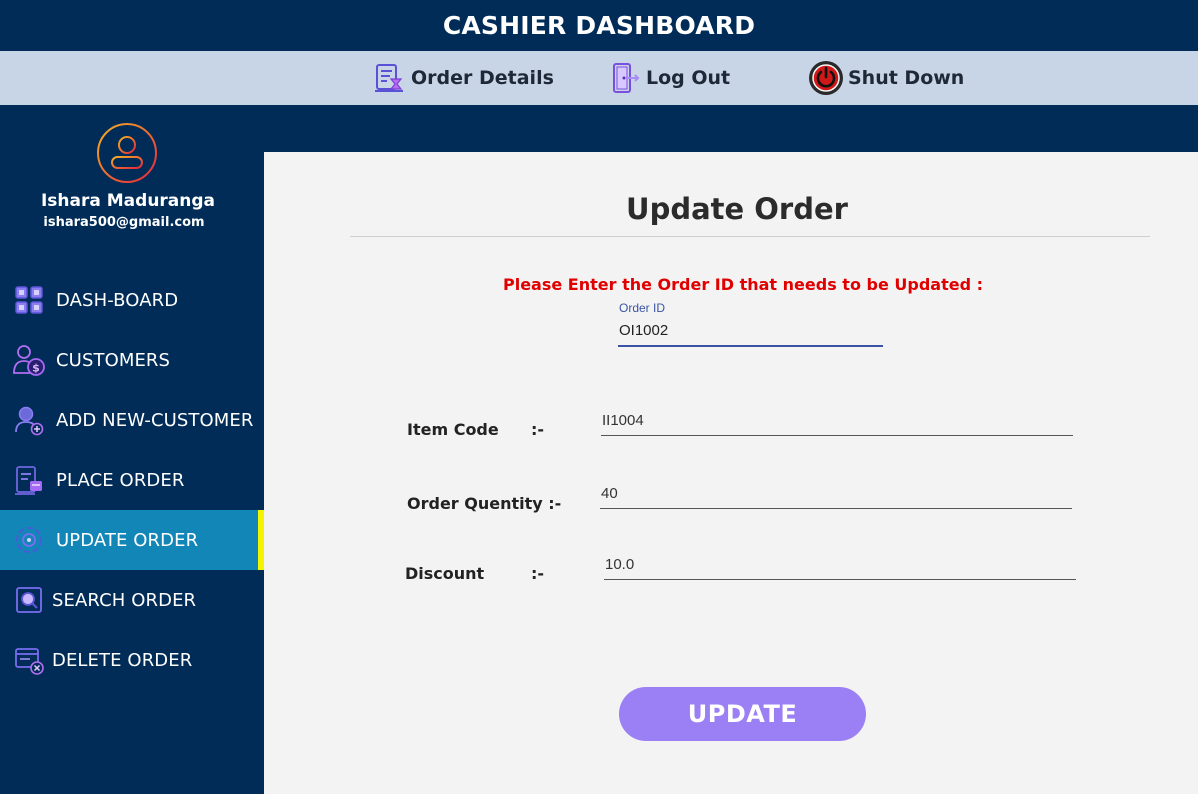  Describe the element at coordinates (837, 421) in the screenshot. I see `item-code-input` at that location.